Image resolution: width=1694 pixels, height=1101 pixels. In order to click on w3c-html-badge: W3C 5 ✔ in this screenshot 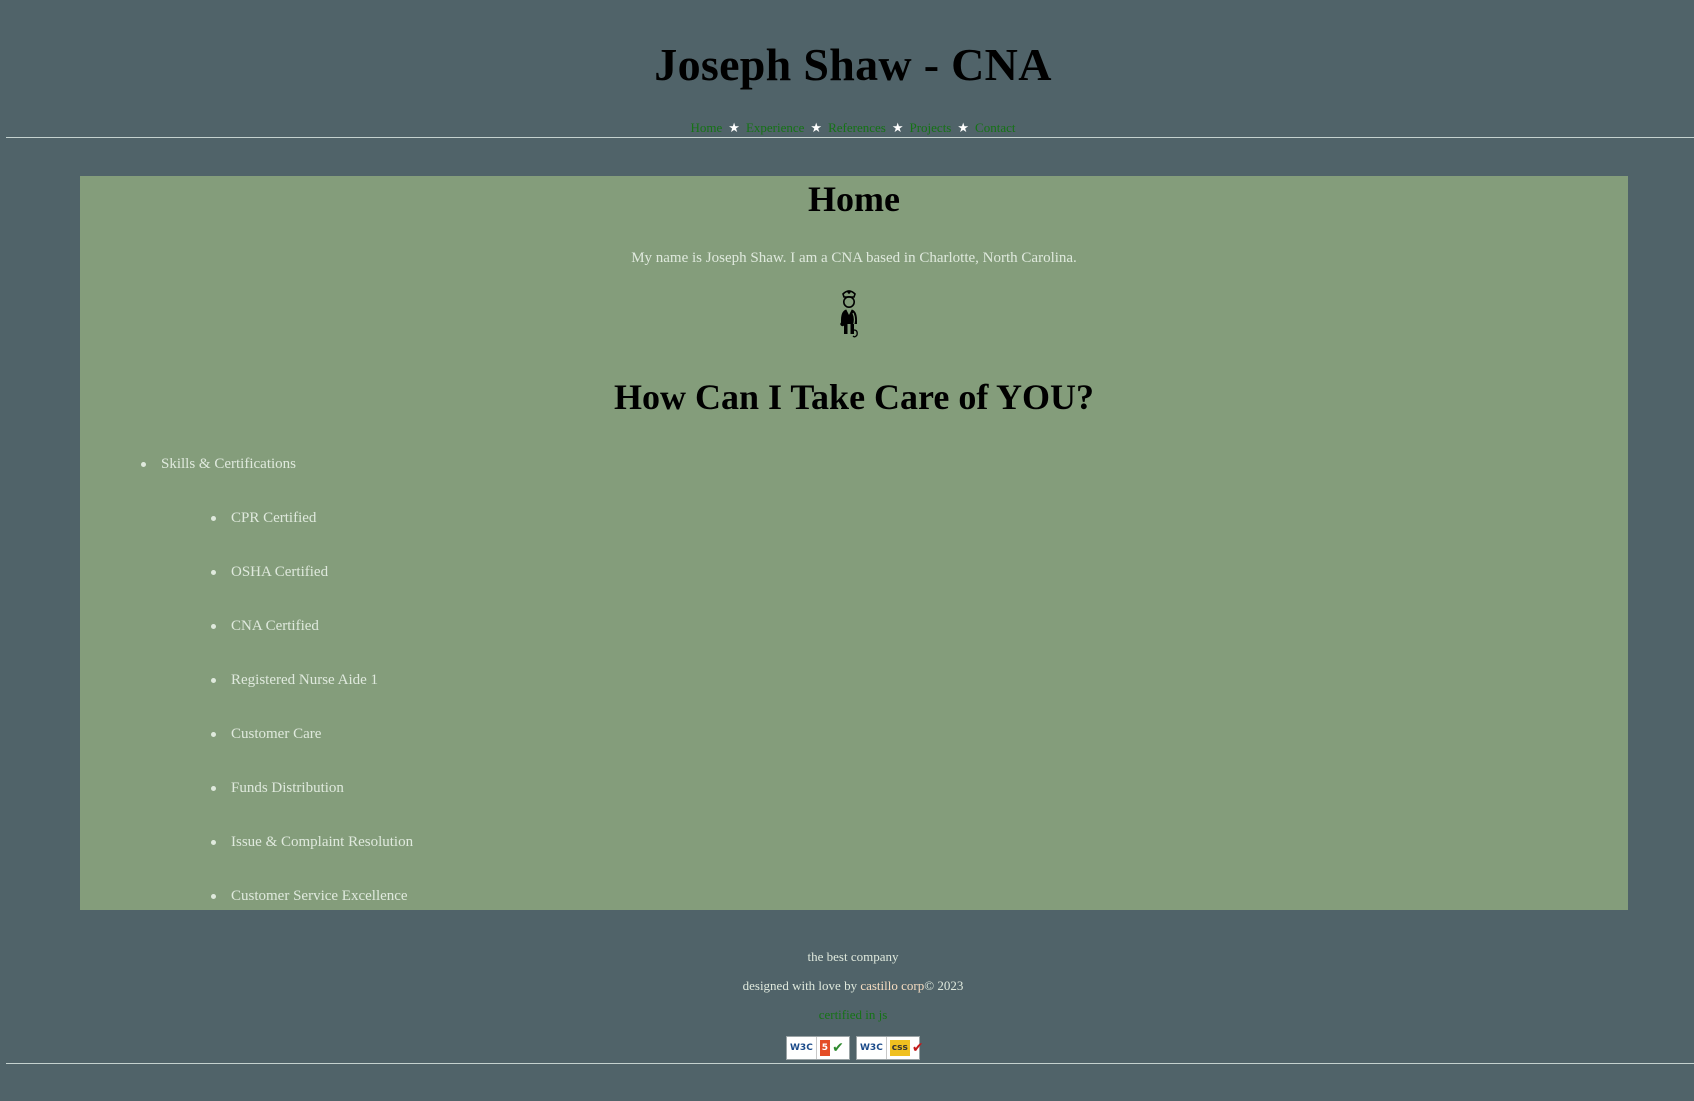, I will do `click(818, 1048)`.